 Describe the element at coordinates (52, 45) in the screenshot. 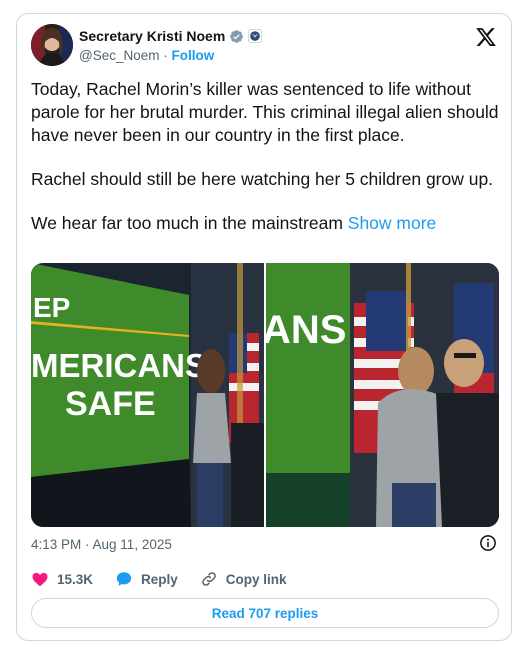

I see `avatar` at that location.